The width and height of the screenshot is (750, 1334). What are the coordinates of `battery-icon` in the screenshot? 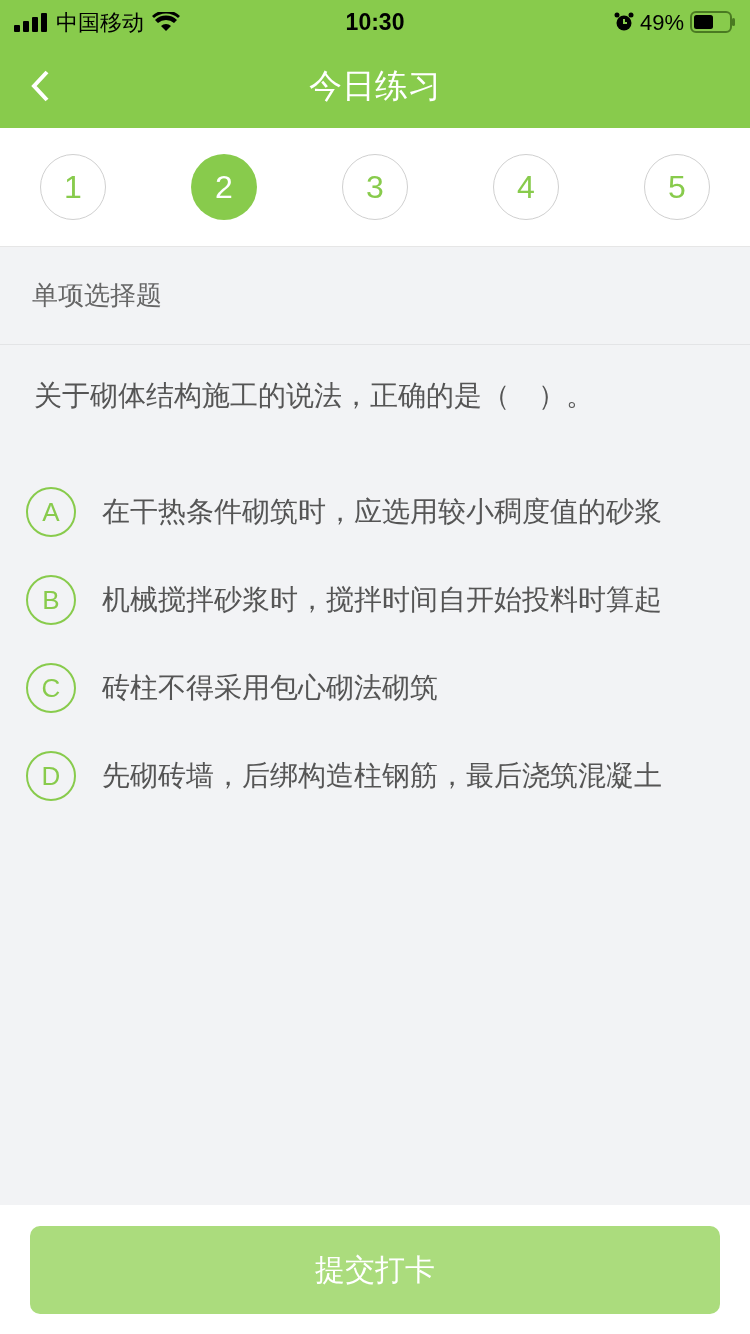 It's located at (713, 22).